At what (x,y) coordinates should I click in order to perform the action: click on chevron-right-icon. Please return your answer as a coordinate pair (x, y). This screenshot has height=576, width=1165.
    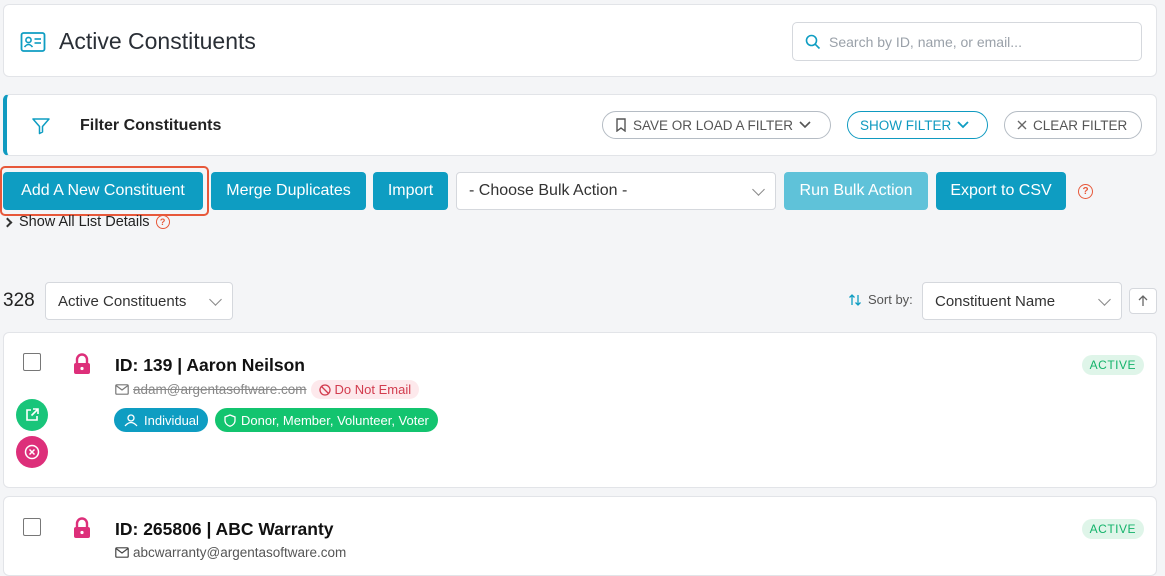
    Looking at the image, I should click on (7, 222).